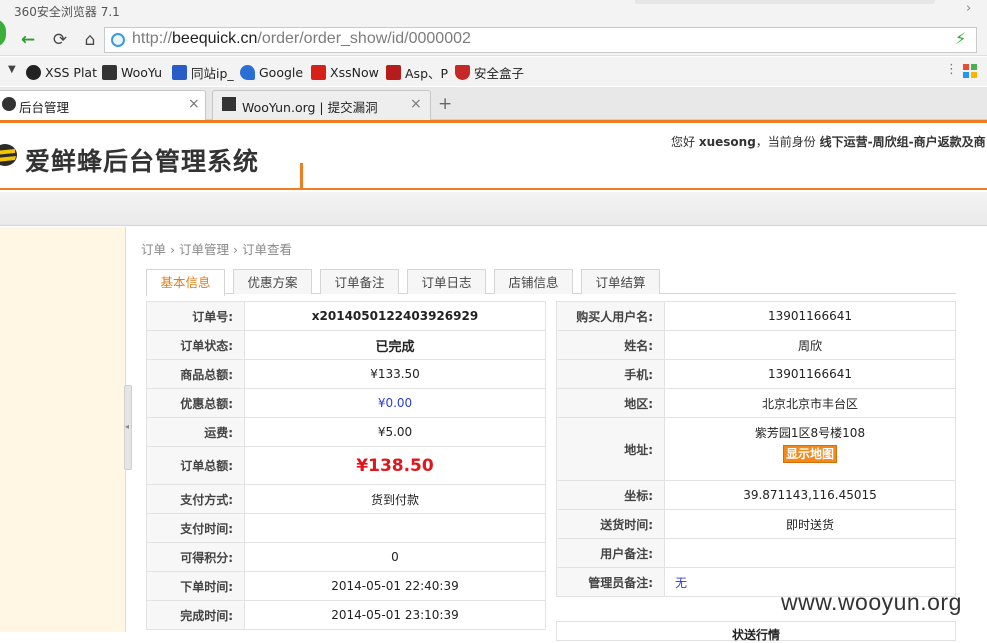 This screenshot has height=643, width=987. Describe the element at coordinates (359, 281) in the screenshot. I see `tab-order-notes: 订单备注` at that location.